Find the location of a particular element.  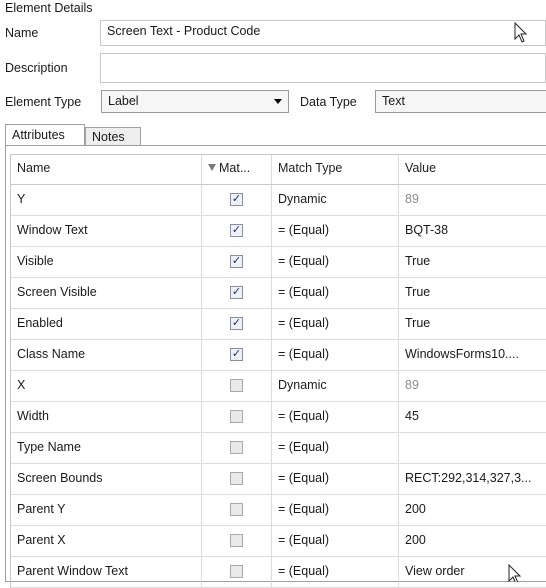

column-header-value: Value is located at coordinates (472, 169).